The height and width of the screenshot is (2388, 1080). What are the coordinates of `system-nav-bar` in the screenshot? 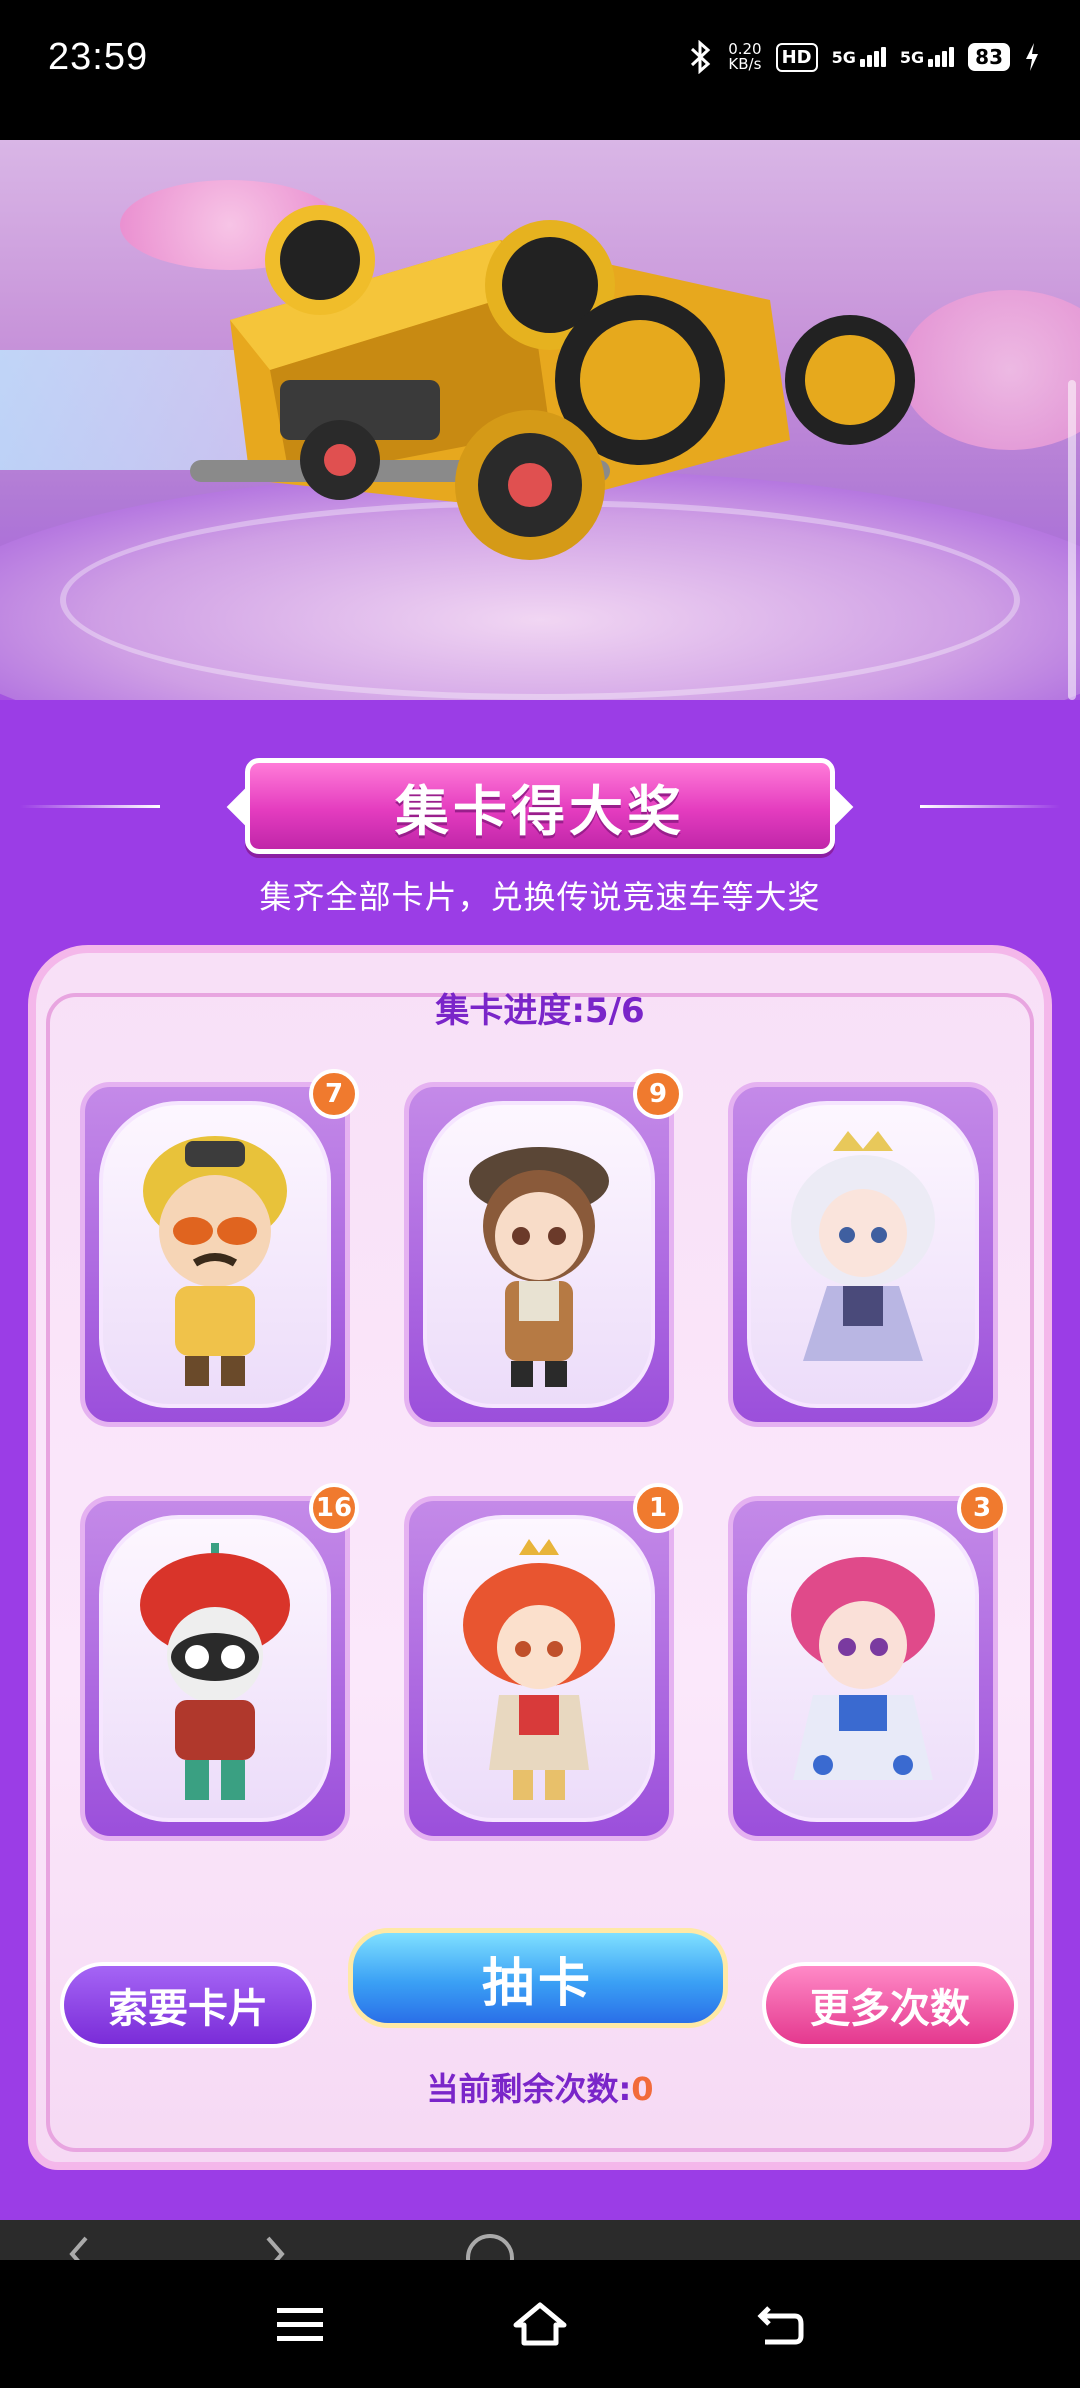 It's located at (540, 2324).